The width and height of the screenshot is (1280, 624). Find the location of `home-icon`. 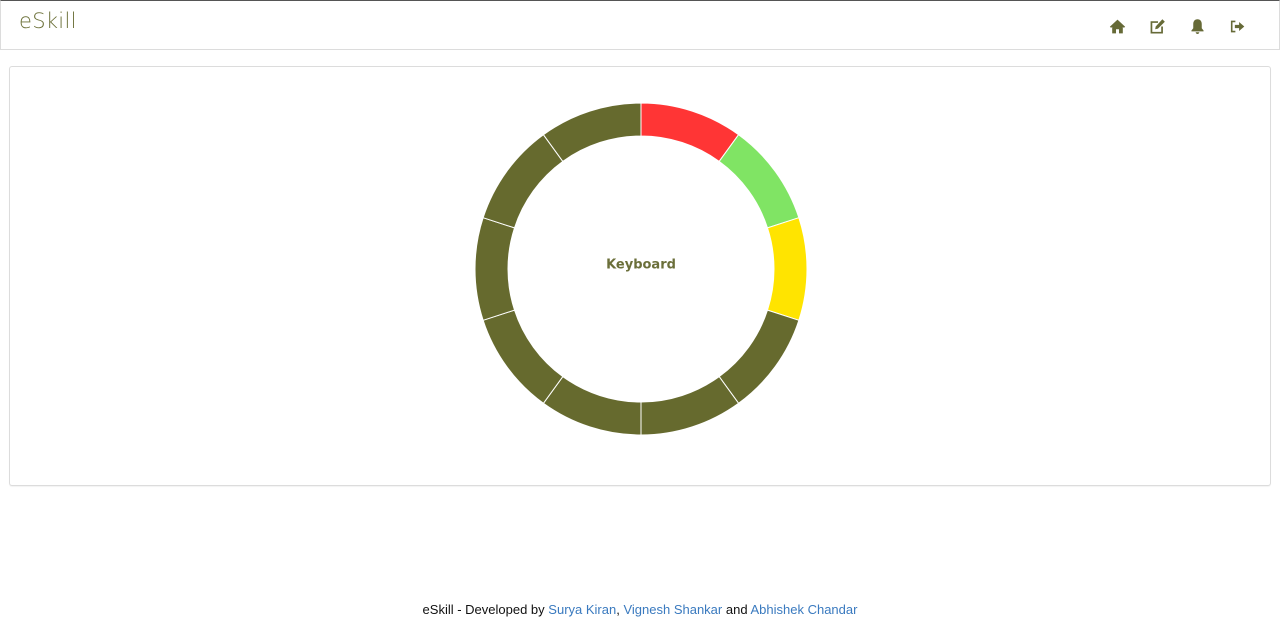

home-icon is located at coordinates (1117, 26).